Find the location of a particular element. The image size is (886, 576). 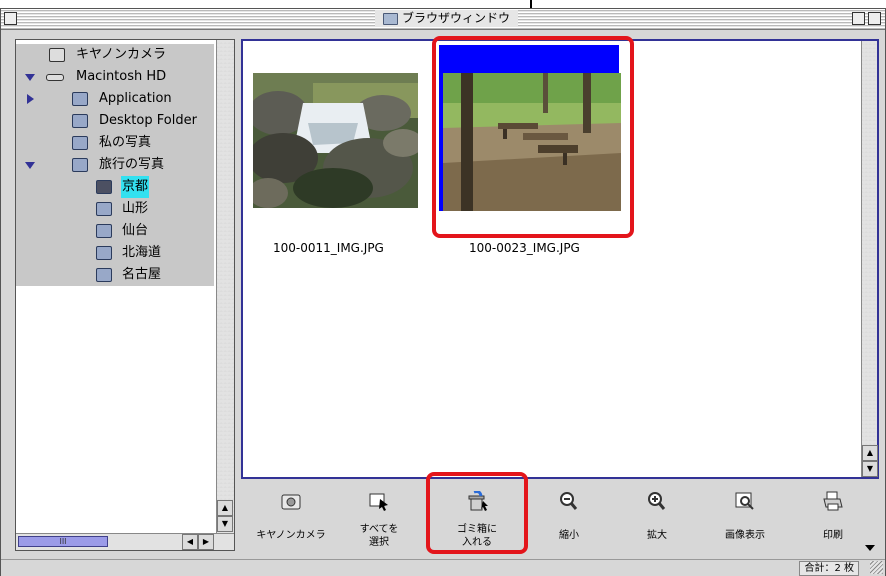

tree-item-label: 名古屋 is located at coordinates (142, 274).